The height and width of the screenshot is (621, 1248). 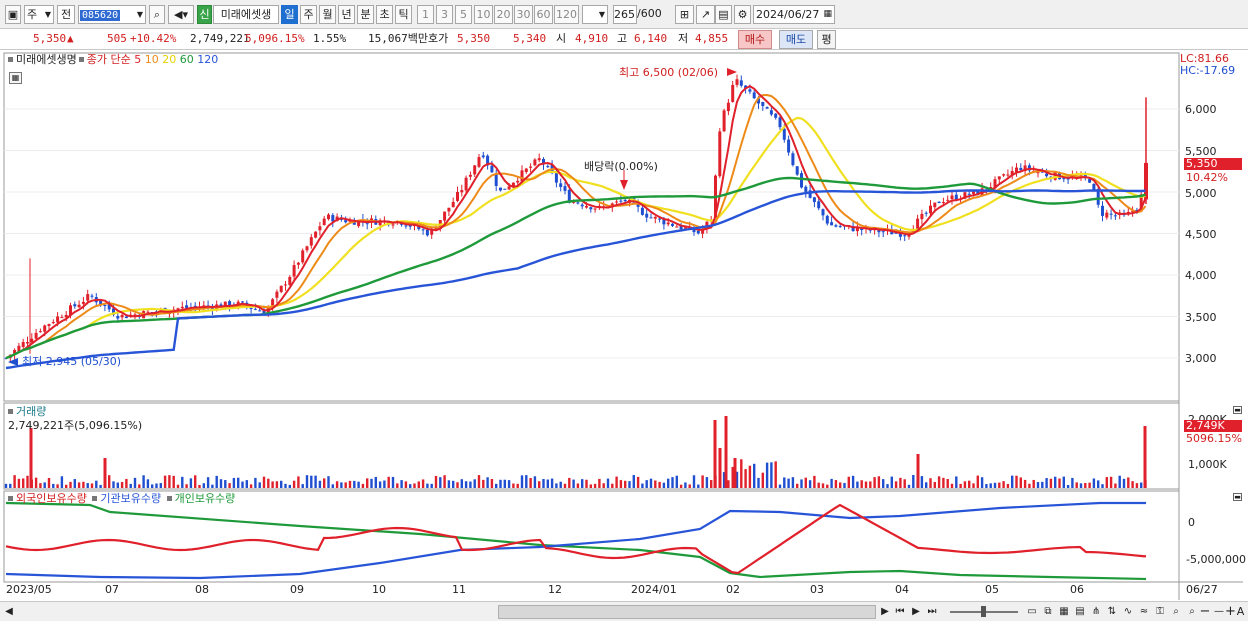 I want to click on interval-30-button: 30, so click(x=523, y=14).